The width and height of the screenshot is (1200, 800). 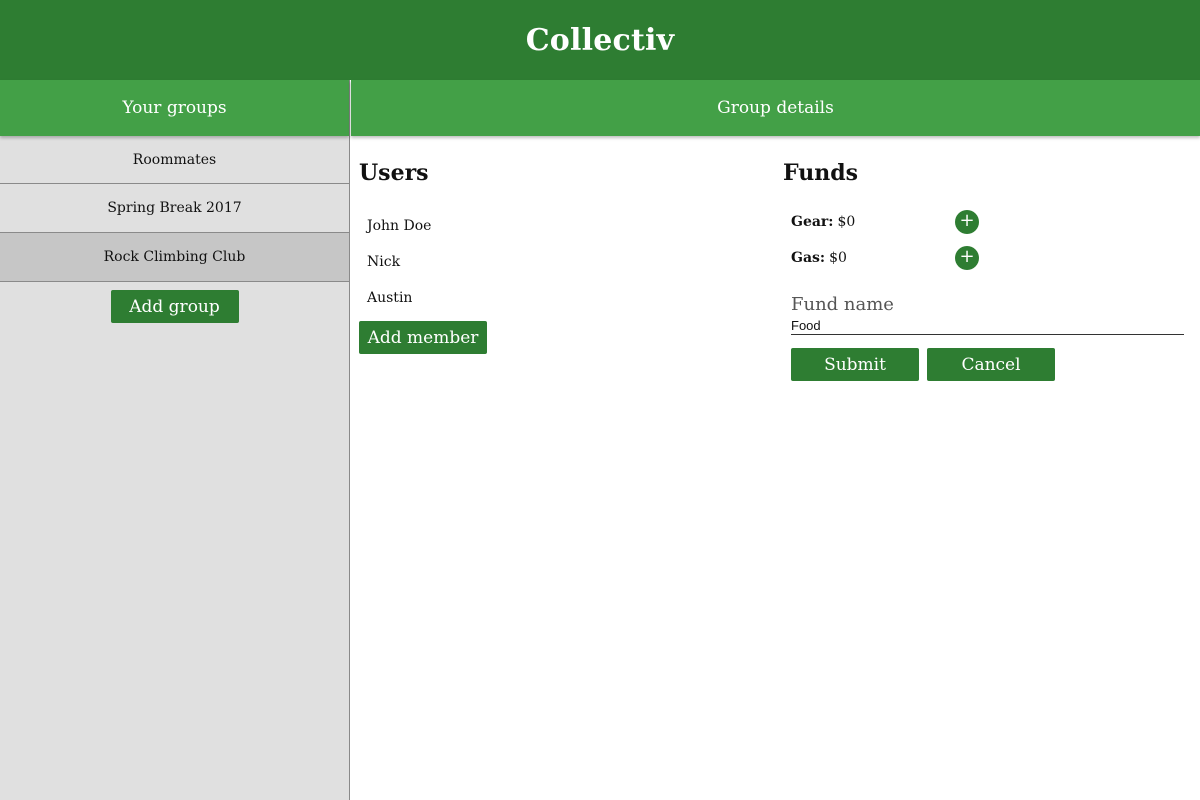 I want to click on fund-row-gear: Gear: $0 +, so click(x=991, y=222).